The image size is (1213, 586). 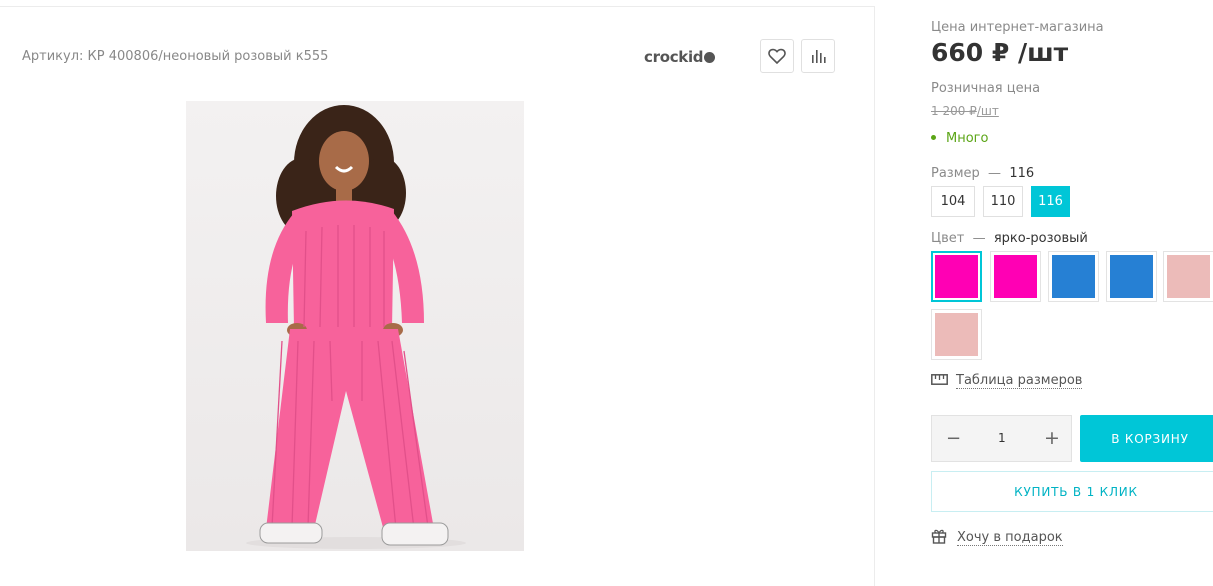 I want to click on quantity-stepper: − 1 +, so click(x=1001, y=438).